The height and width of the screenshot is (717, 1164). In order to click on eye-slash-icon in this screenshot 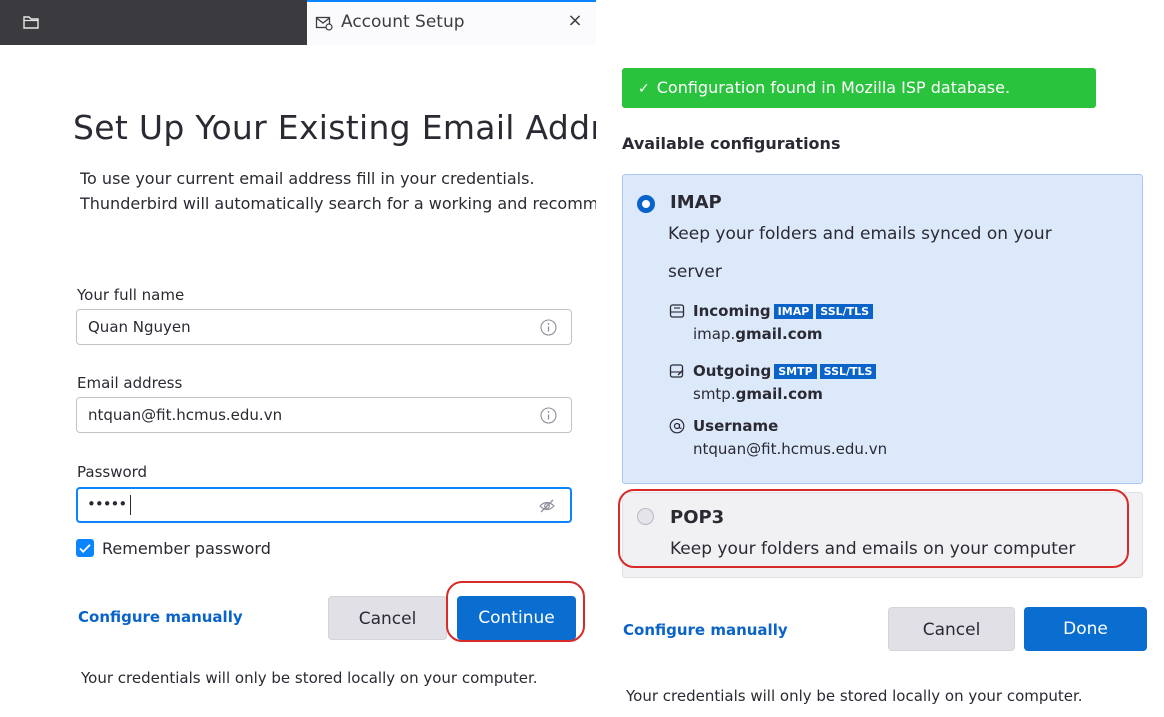, I will do `click(547, 506)`.